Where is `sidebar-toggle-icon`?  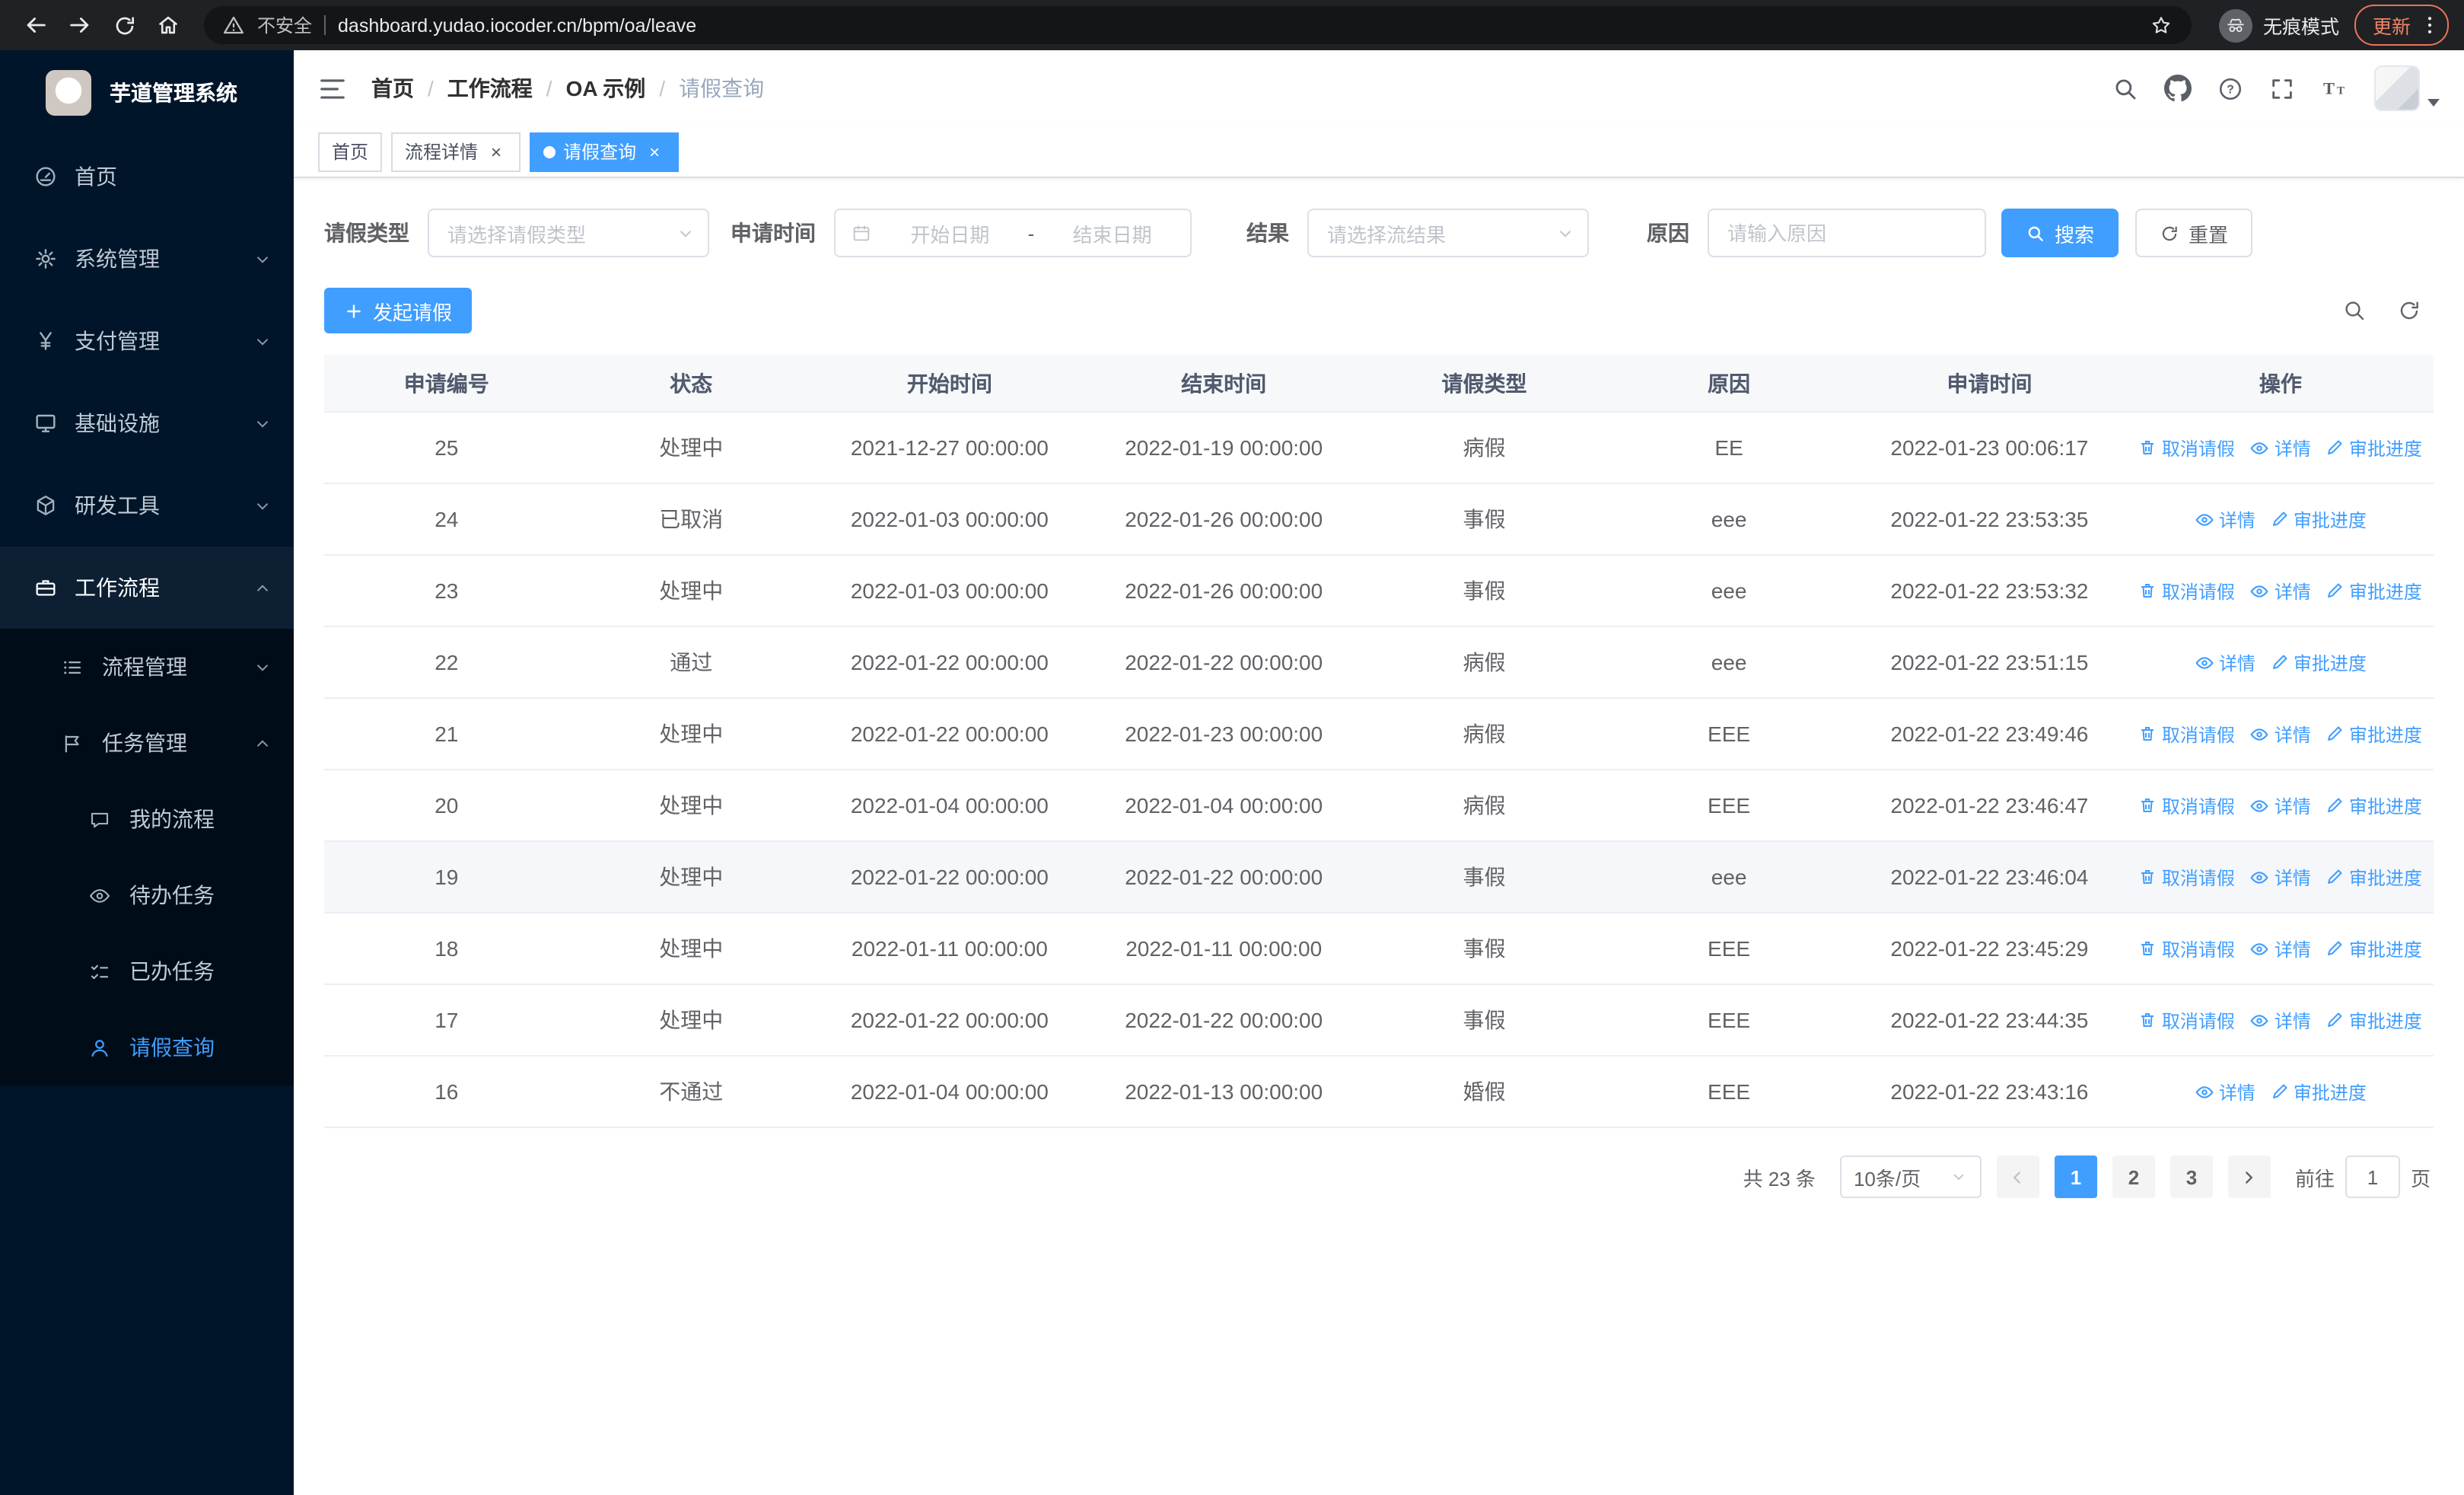 sidebar-toggle-icon is located at coordinates (332, 89).